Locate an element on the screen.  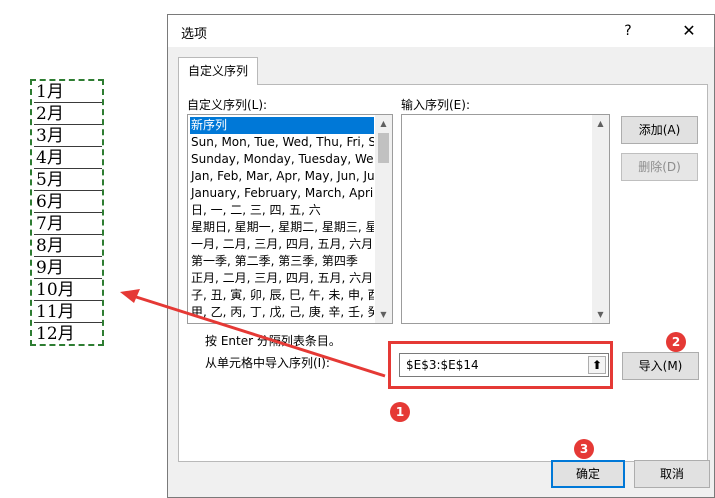
step-badge-3: 3 is located at coordinates (584, 449).